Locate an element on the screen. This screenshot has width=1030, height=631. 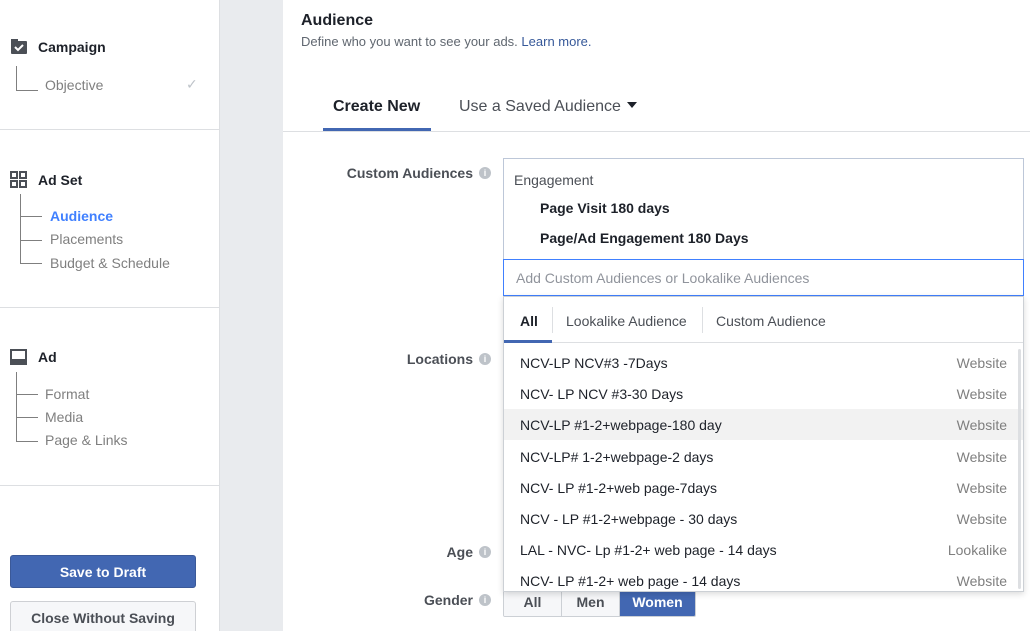
campaign-icon is located at coordinates (18, 46).